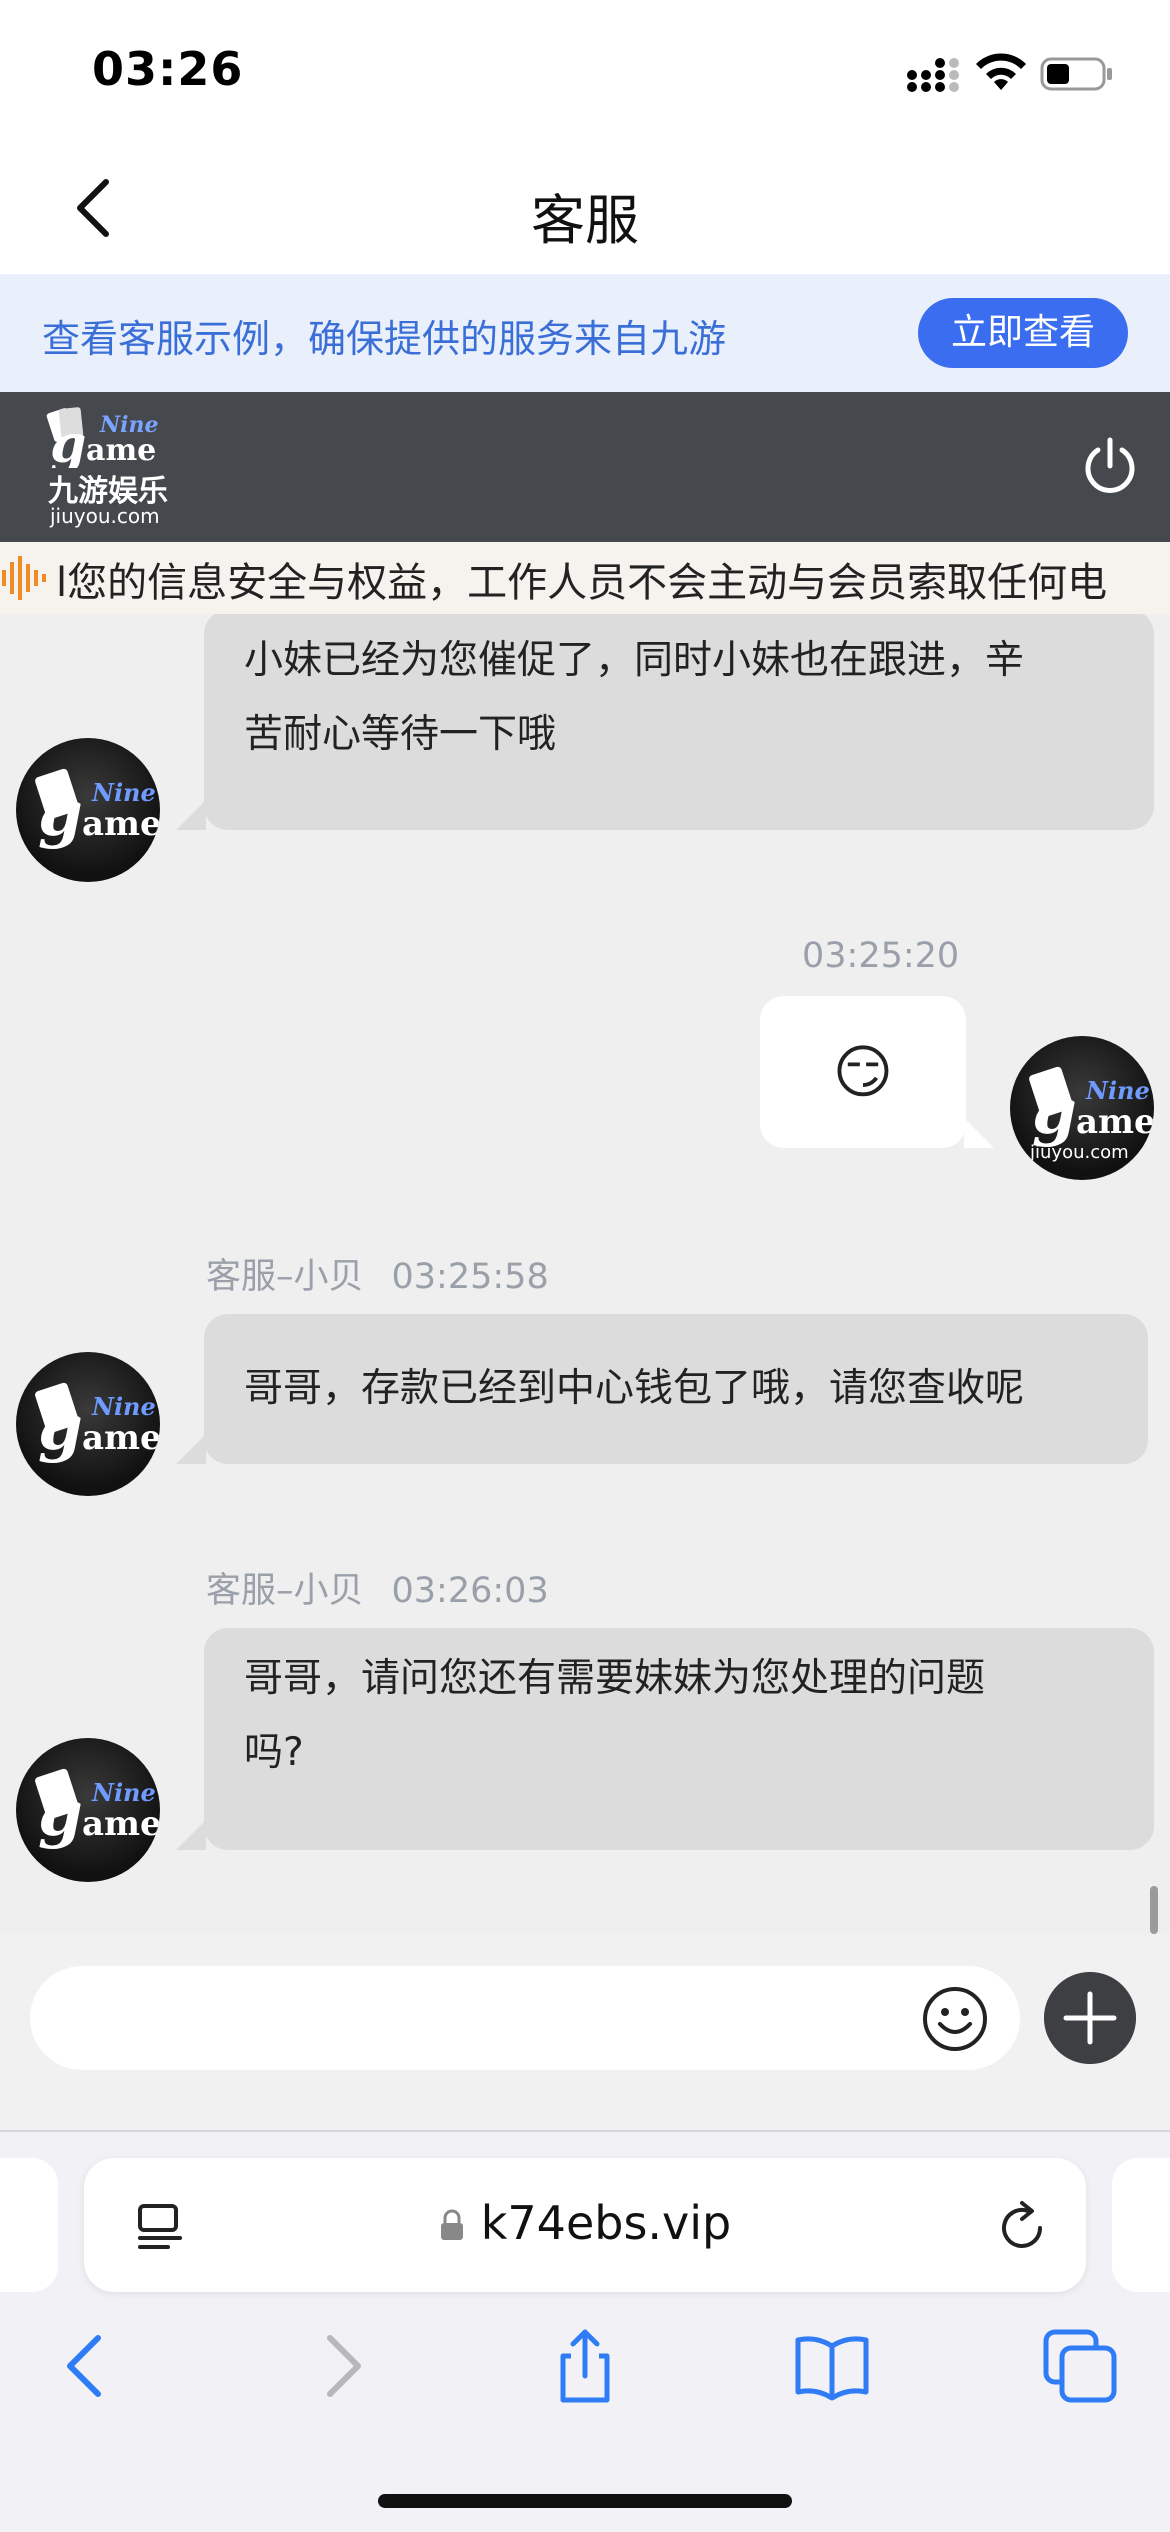 This screenshot has height=2532, width=1170. I want to click on message-text-line: 小妹已经为您催促了，同时小妹也在跟进，辛, so click(634, 660).